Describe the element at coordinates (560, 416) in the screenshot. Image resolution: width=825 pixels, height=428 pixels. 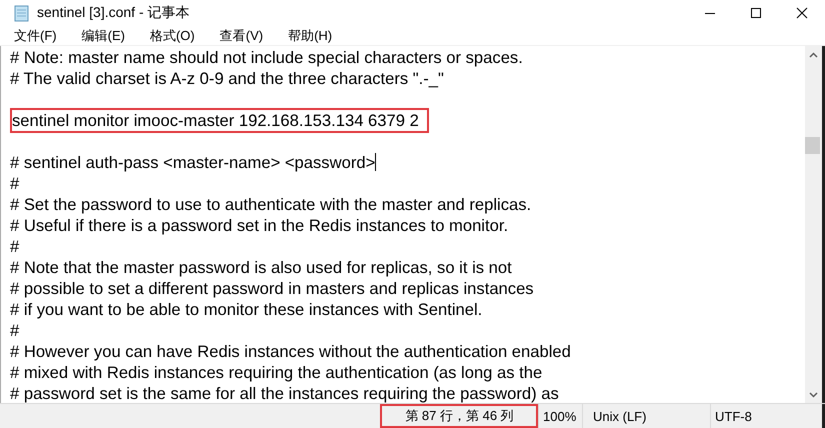
I see `zoom-level: 100%` at that location.